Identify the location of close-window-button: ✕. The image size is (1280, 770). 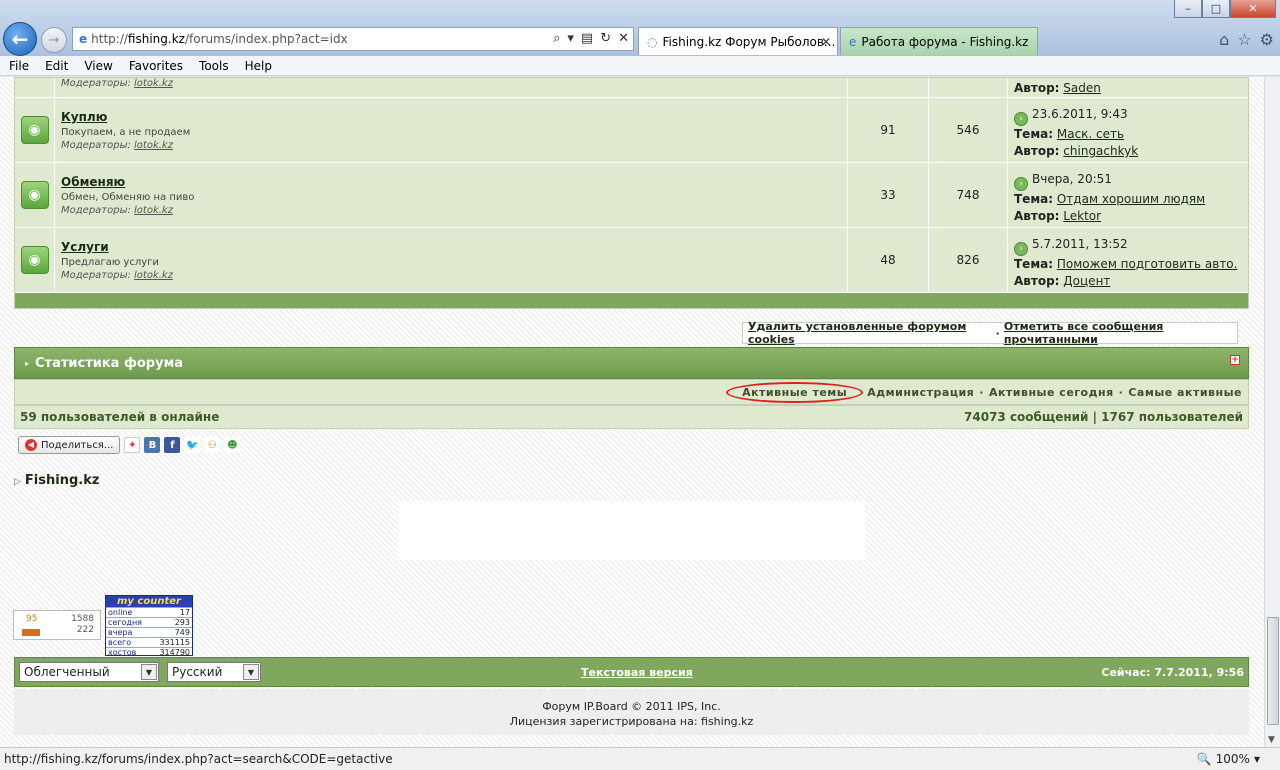
(1253, 9).